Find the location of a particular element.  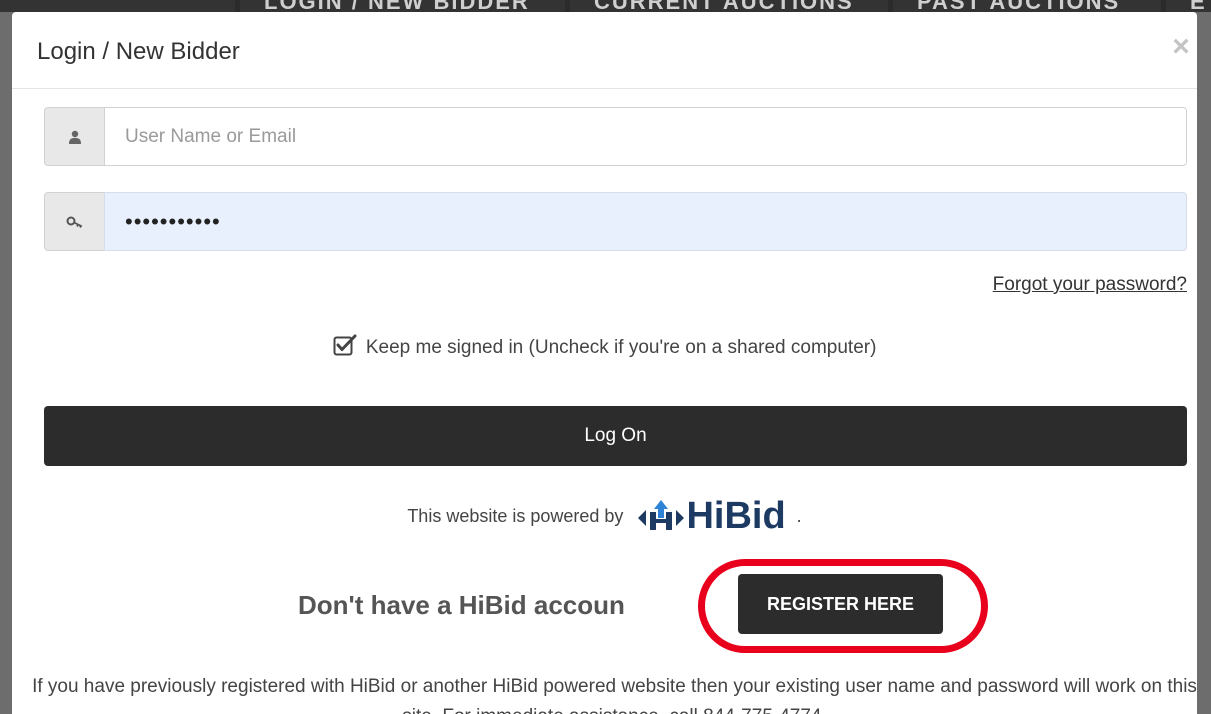

close-button: × is located at coordinates (1181, 47).